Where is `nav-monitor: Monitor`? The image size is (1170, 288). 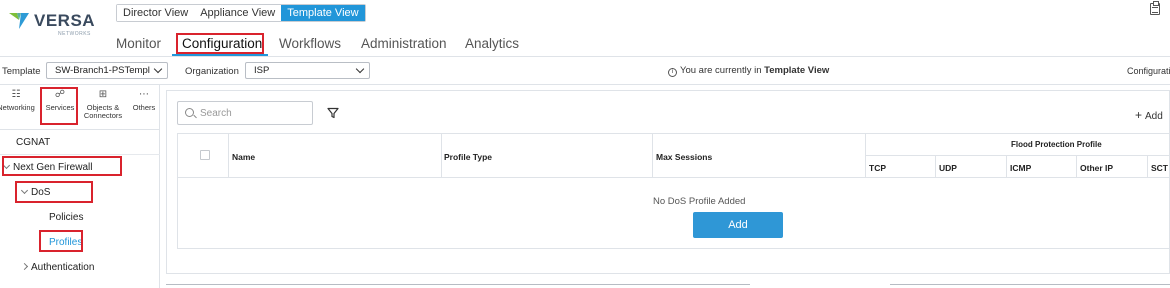
nav-monitor: Monitor is located at coordinates (138, 43).